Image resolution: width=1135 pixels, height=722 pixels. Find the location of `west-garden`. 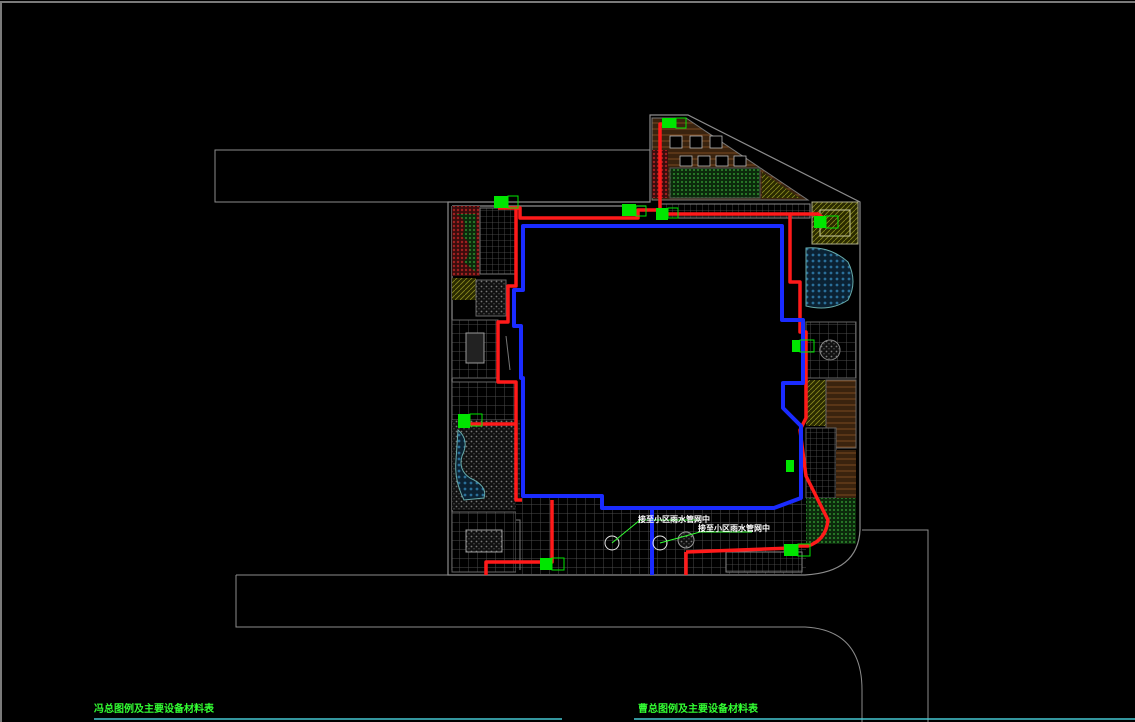

west-garden is located at coordinates (485, 389).